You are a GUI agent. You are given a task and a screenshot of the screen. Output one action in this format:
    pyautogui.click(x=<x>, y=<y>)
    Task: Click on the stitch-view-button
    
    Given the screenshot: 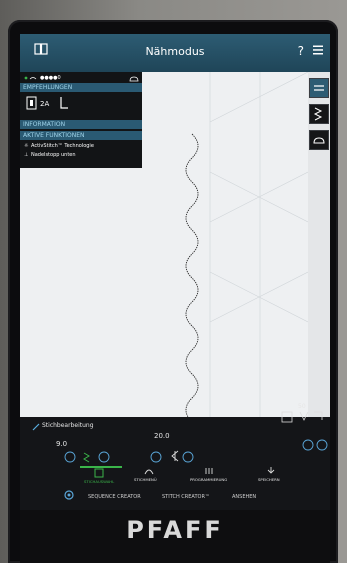 What is the action you would take?
    pyautogui.click(x=319, y=88)
    